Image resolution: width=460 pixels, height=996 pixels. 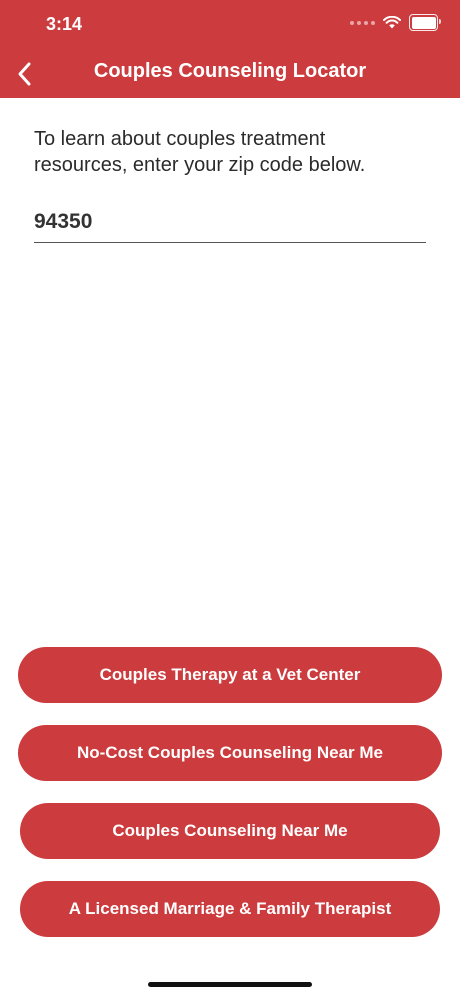 I want to click on counseling-near-me-button: Couples Counseling Near Me, so click(x=230, y=831).